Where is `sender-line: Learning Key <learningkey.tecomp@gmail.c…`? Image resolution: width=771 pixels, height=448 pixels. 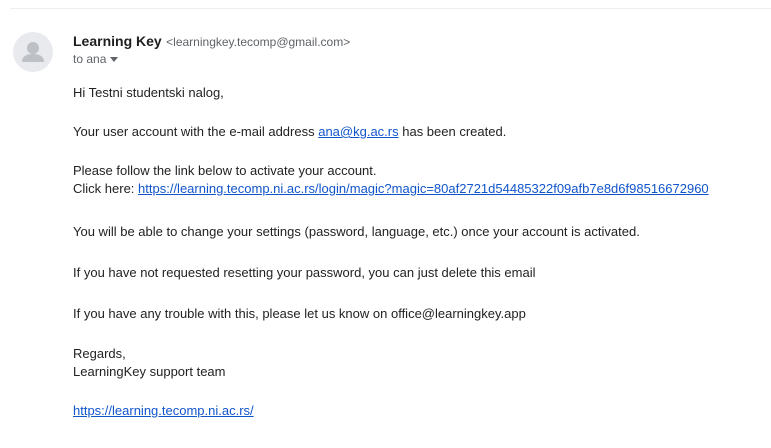
sender-line: Learning Key <learningkey.tecomp@gmail.c… is located at coordinates (211, 41).